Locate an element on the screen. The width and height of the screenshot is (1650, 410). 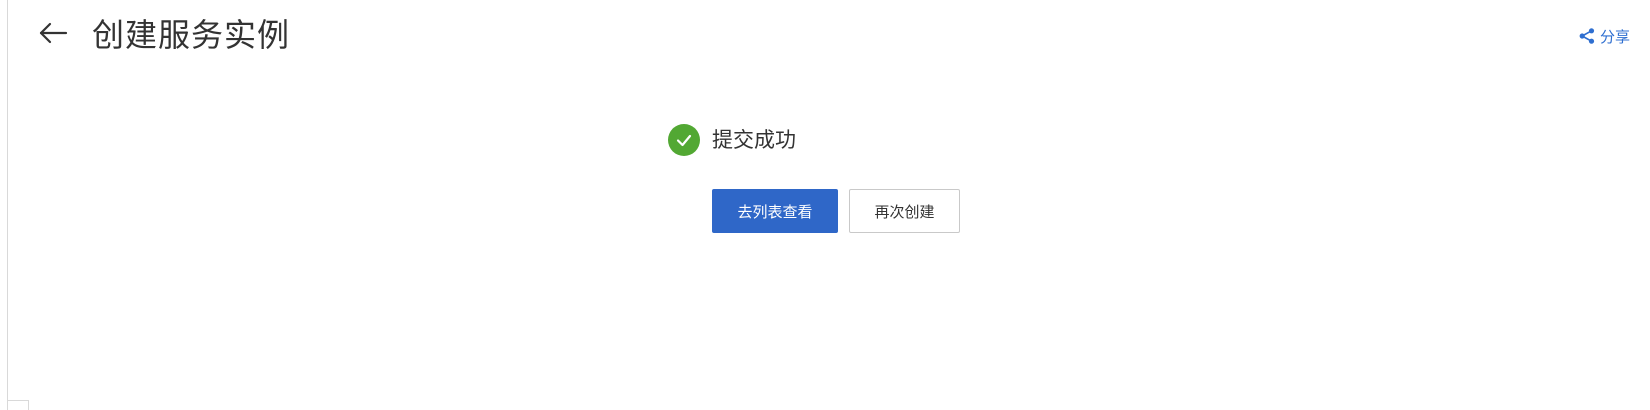
view-list-button: 去列表查看 is located at coordinates (775, 211).